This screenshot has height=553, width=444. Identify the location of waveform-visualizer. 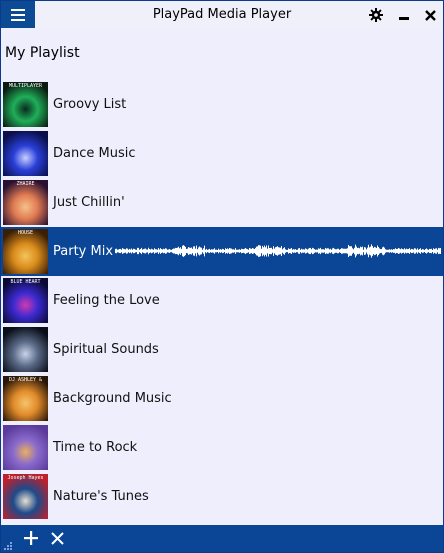
(278, 251).